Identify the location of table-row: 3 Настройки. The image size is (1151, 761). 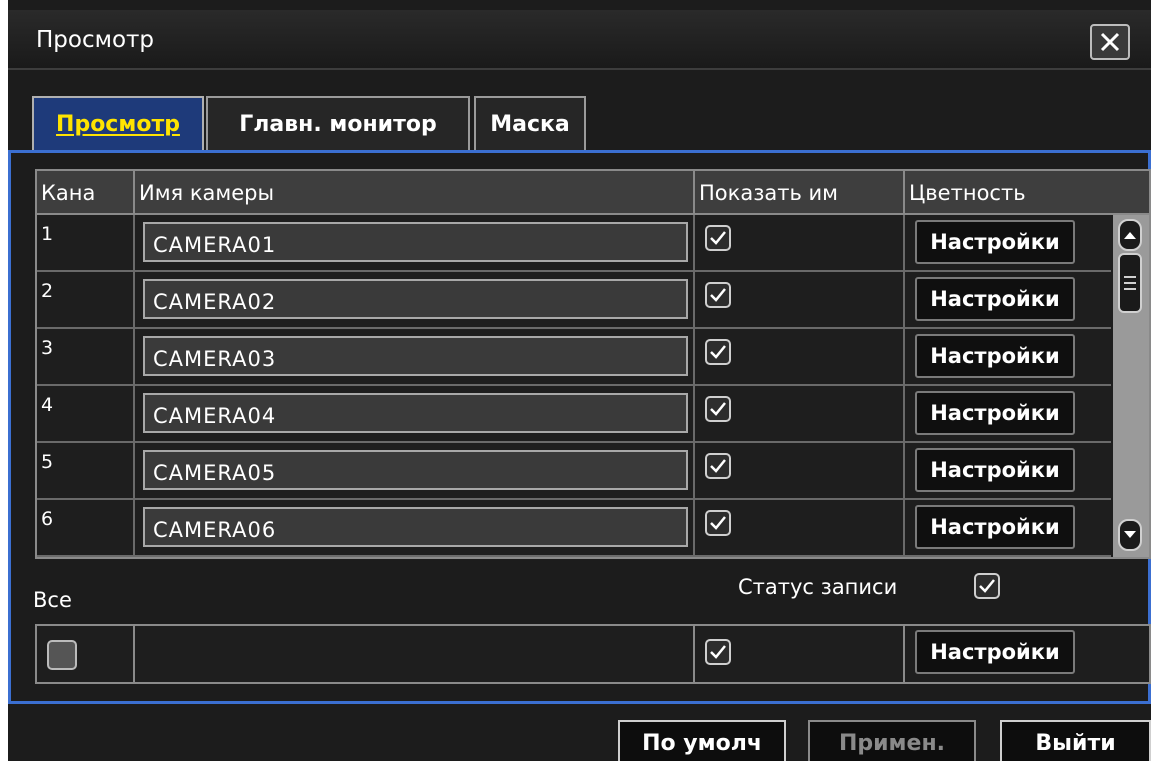
(574, 357).